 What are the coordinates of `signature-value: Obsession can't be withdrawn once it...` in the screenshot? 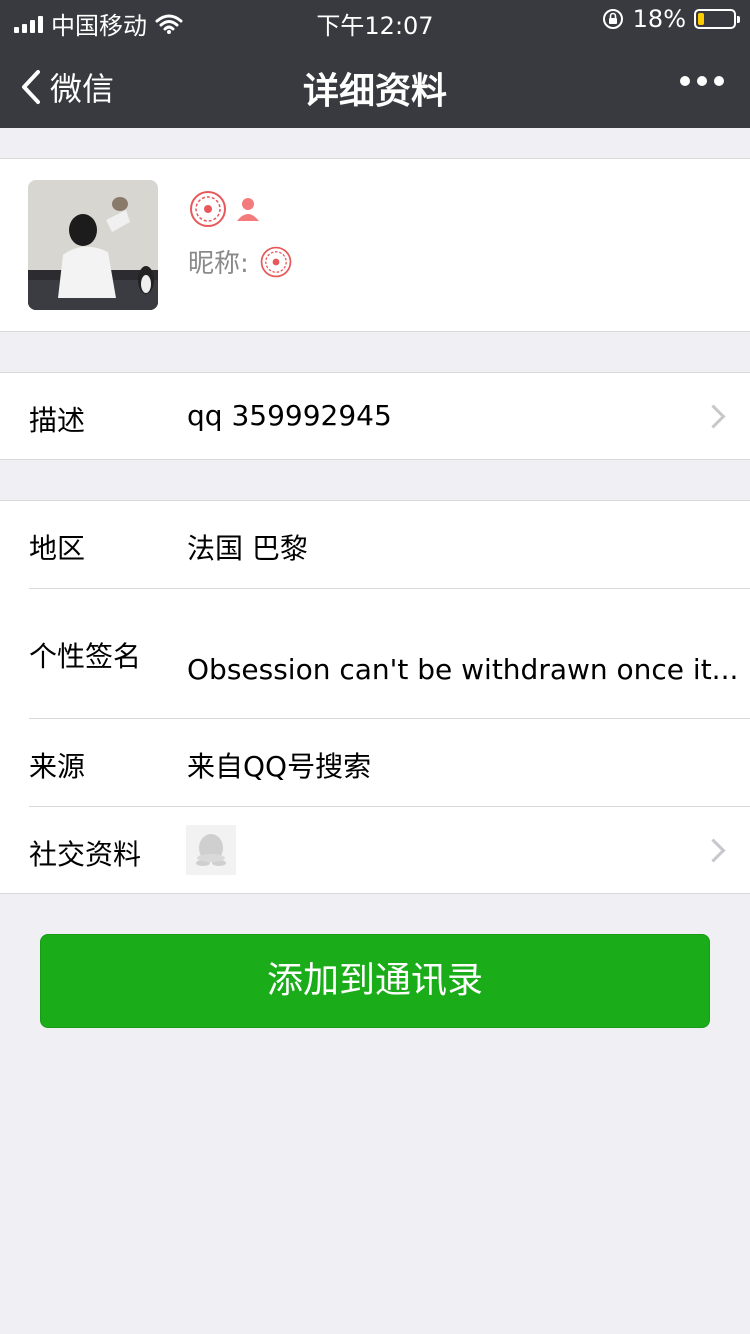 It's located at (463, 669).